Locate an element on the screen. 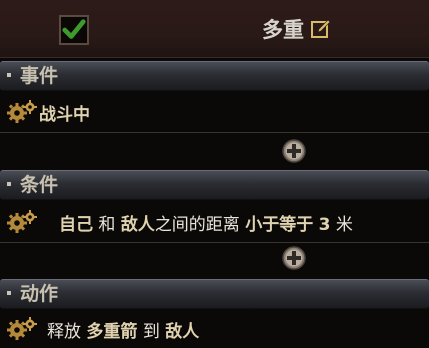  strategy-name: 多重 is located at coordinates (283, 30).